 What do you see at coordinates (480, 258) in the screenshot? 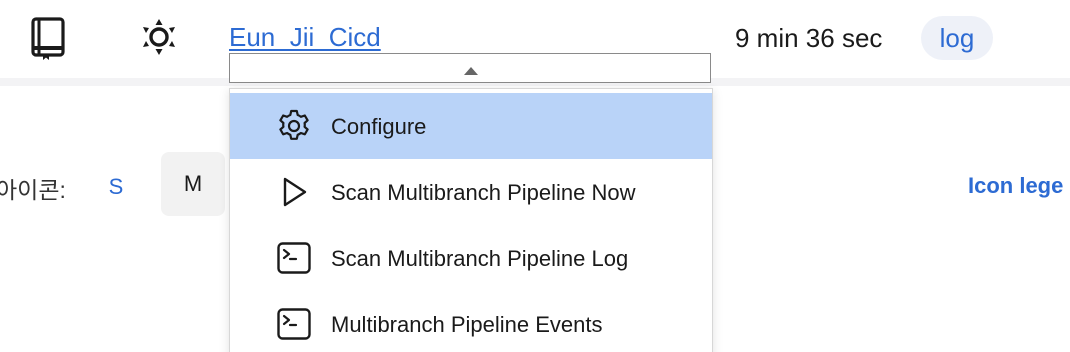
I see `menu-item-label: Scan Multibranch Pipeline Log` at bounding box center [480, 258].